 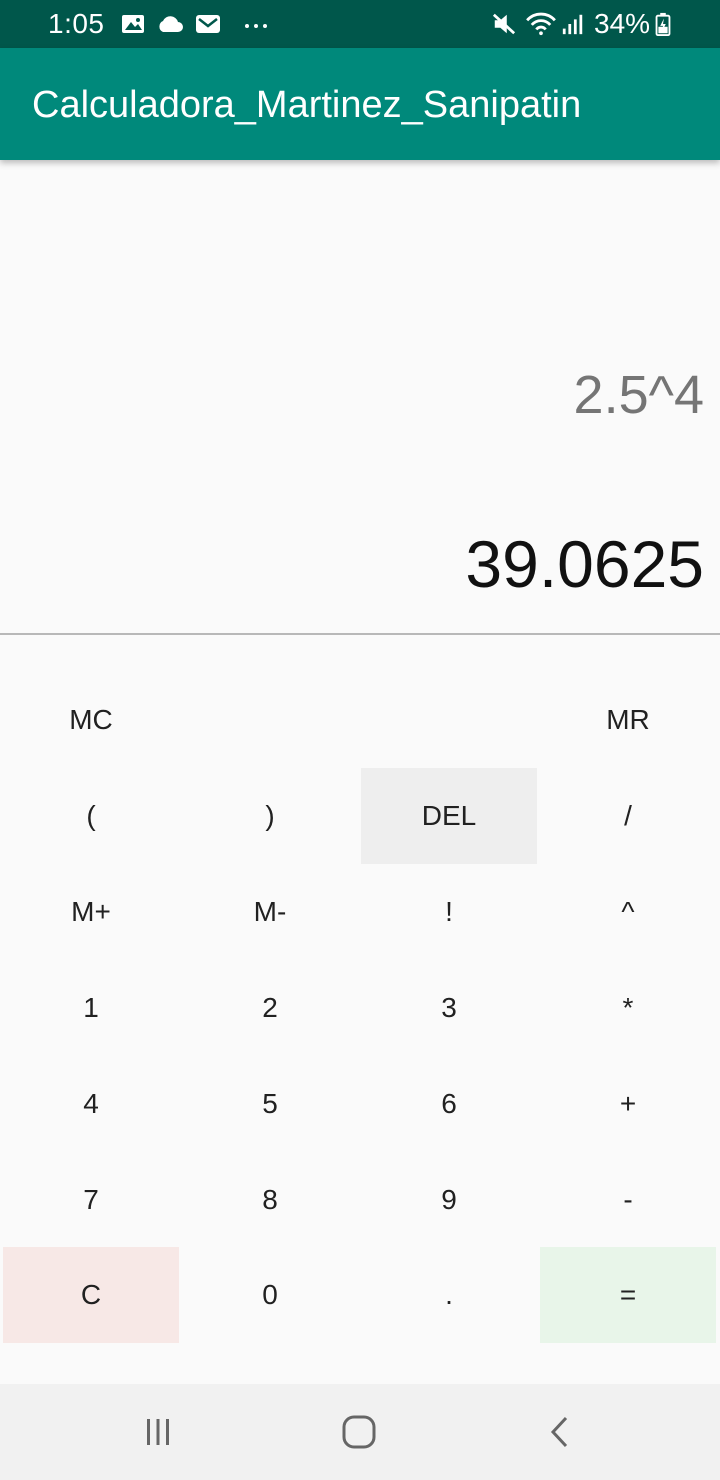 I want to click on home-icon, so click(x=359, y=1432).